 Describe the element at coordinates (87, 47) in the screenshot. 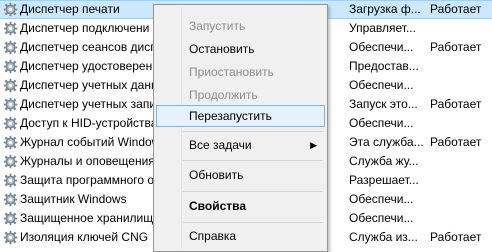

I see `service-name: Диспетчер сеансов дисп` at that location.